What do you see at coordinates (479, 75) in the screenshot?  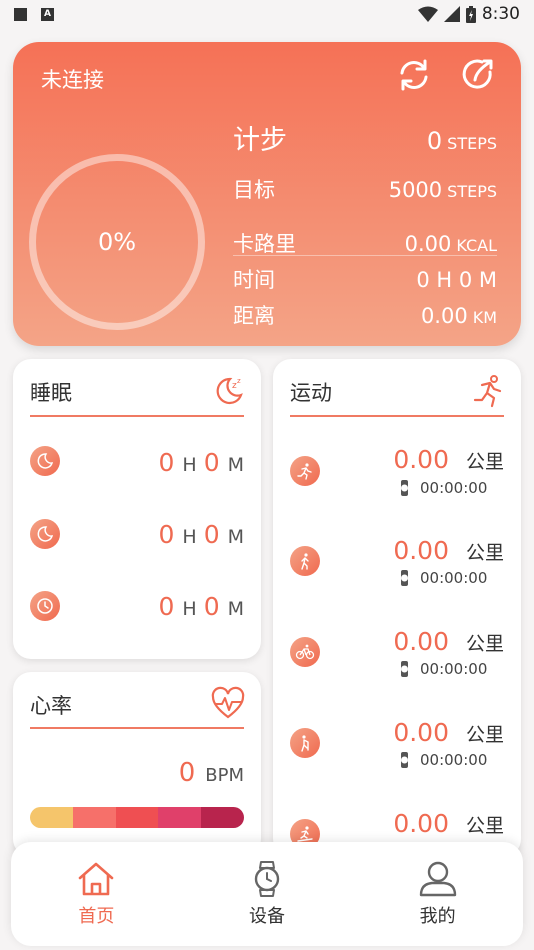 I see `share-icon` at bounding box center [479, 75].